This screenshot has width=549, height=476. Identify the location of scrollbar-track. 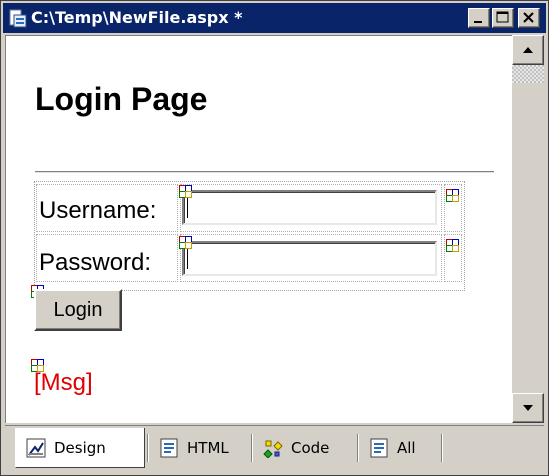
(528, 229).